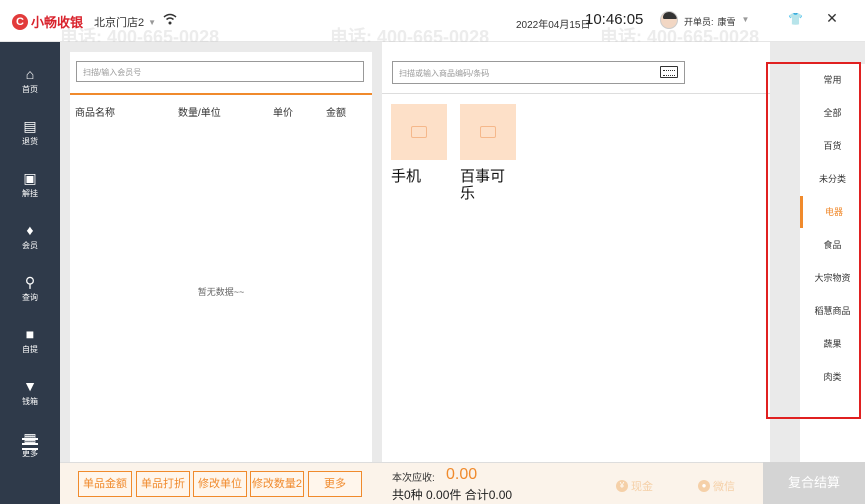  Describe the element at coordinates (20, 21) in the screenshot. I see `logo-icon: C` at that location.